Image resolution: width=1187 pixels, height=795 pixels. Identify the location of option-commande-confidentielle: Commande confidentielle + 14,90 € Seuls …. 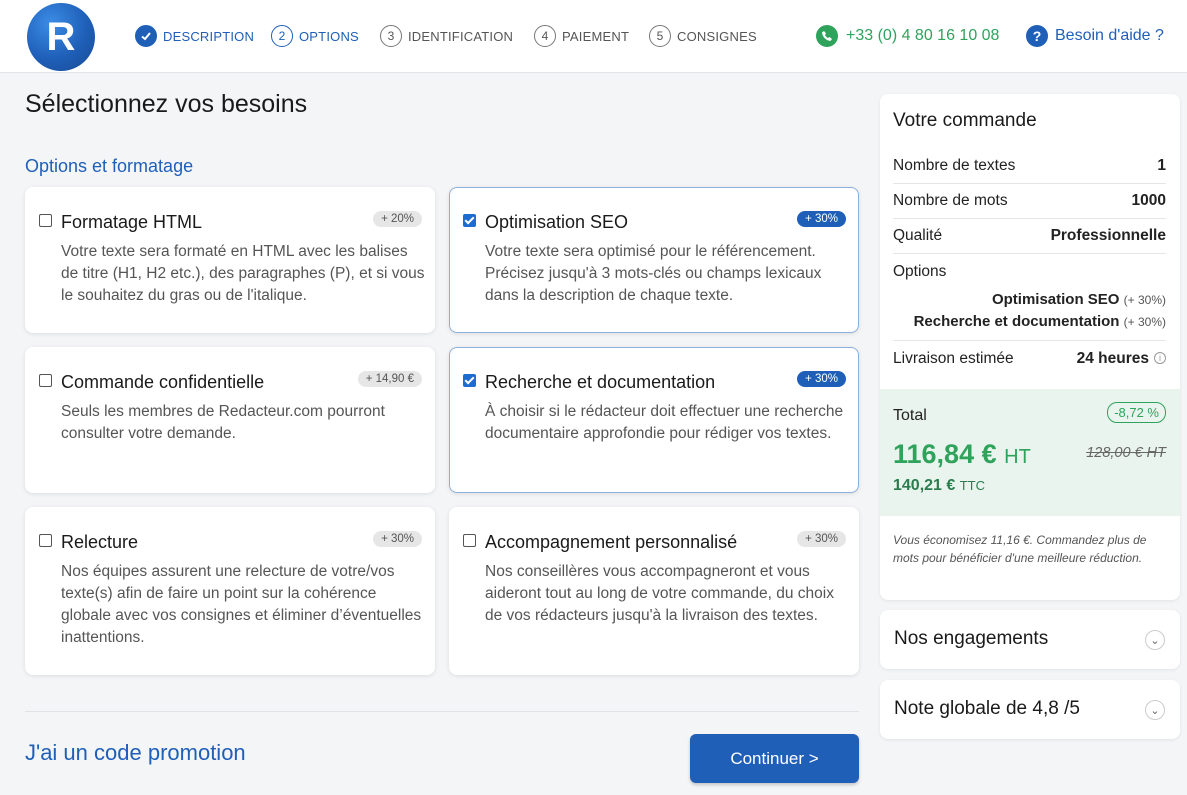
(230, 420).